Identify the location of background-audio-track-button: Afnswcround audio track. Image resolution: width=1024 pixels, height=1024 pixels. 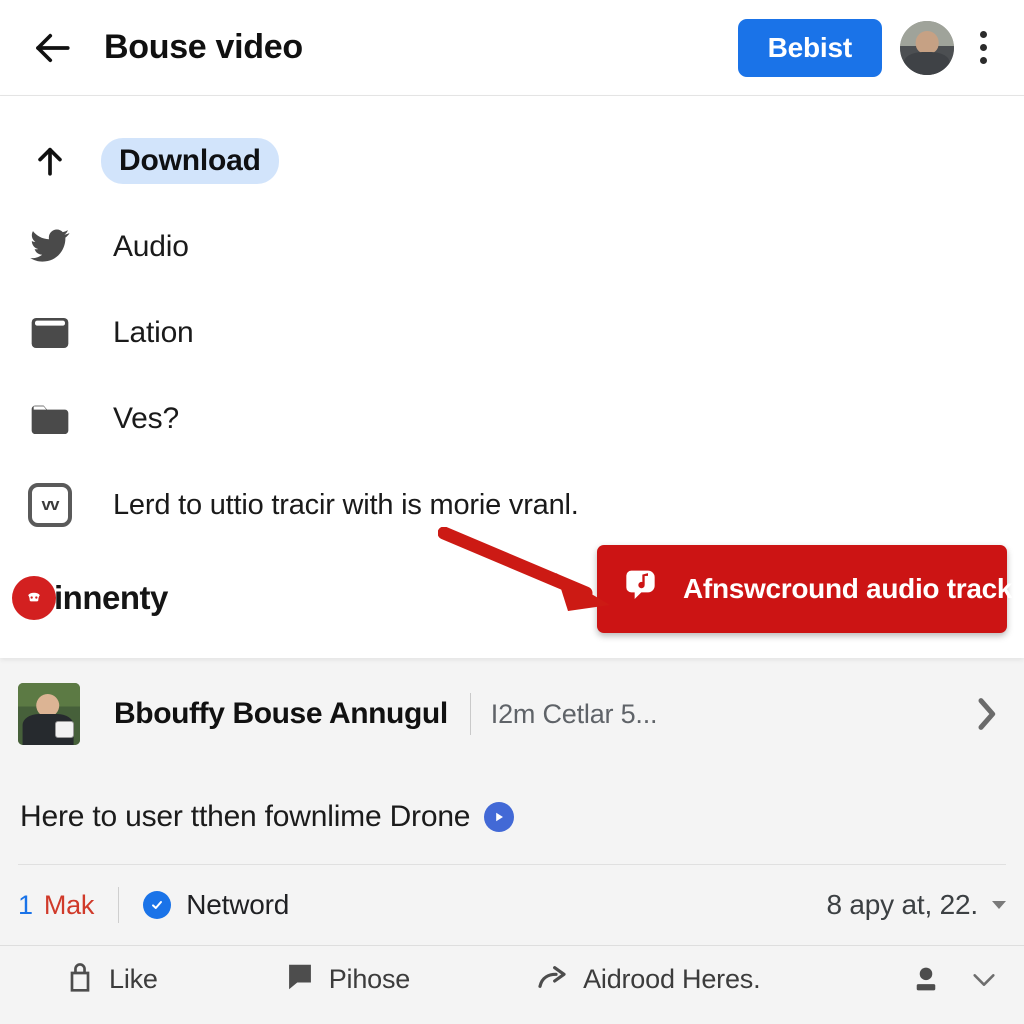
(804, 589).